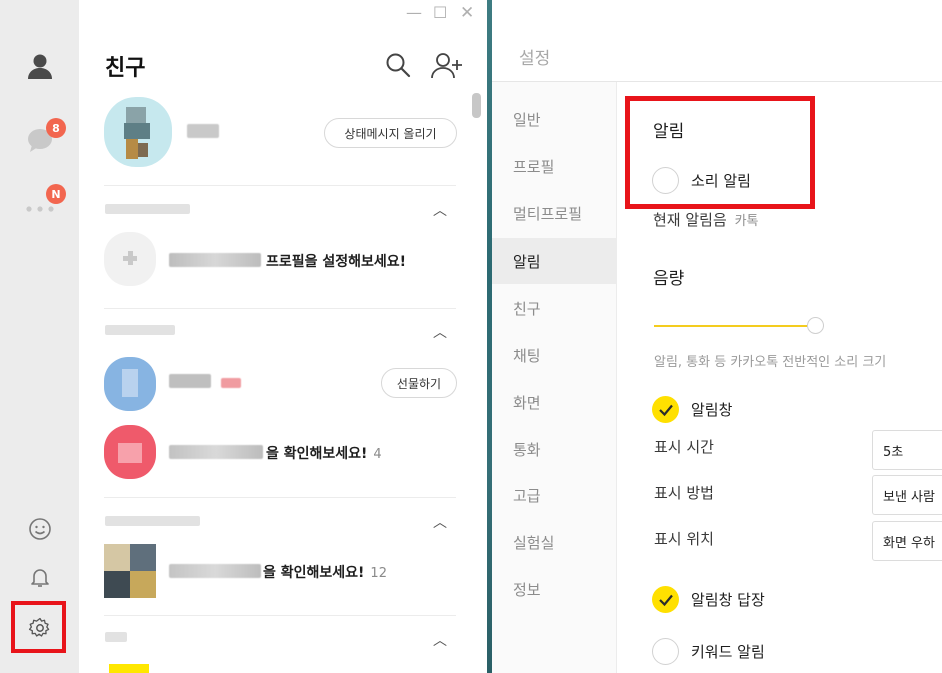  I want to click on gift-button: 선물하기, so click(419, 383).